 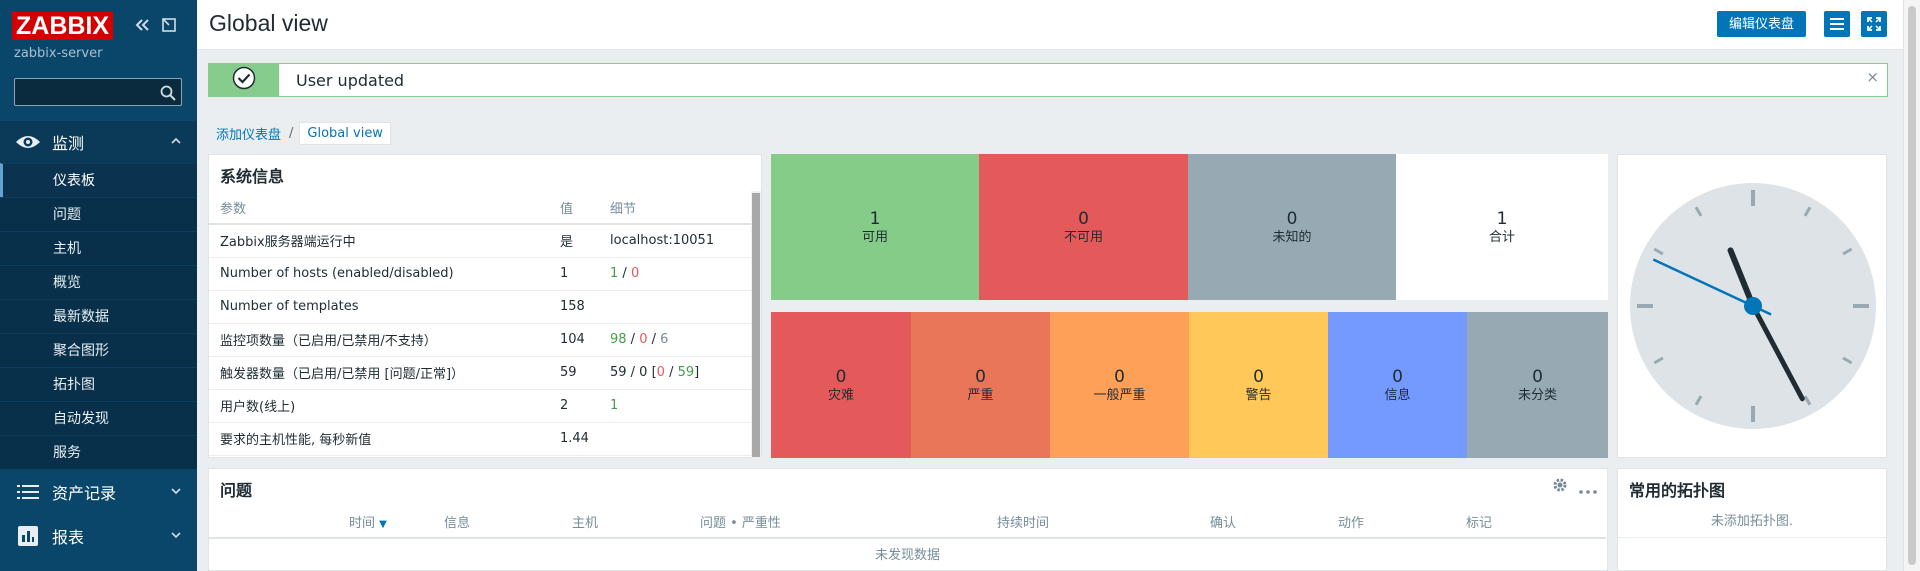 What do you see at coordinates (485, 406) in the screenshot?
I see `table-row: 用户数(线上) 2 1` at bounding box center [485, 406].